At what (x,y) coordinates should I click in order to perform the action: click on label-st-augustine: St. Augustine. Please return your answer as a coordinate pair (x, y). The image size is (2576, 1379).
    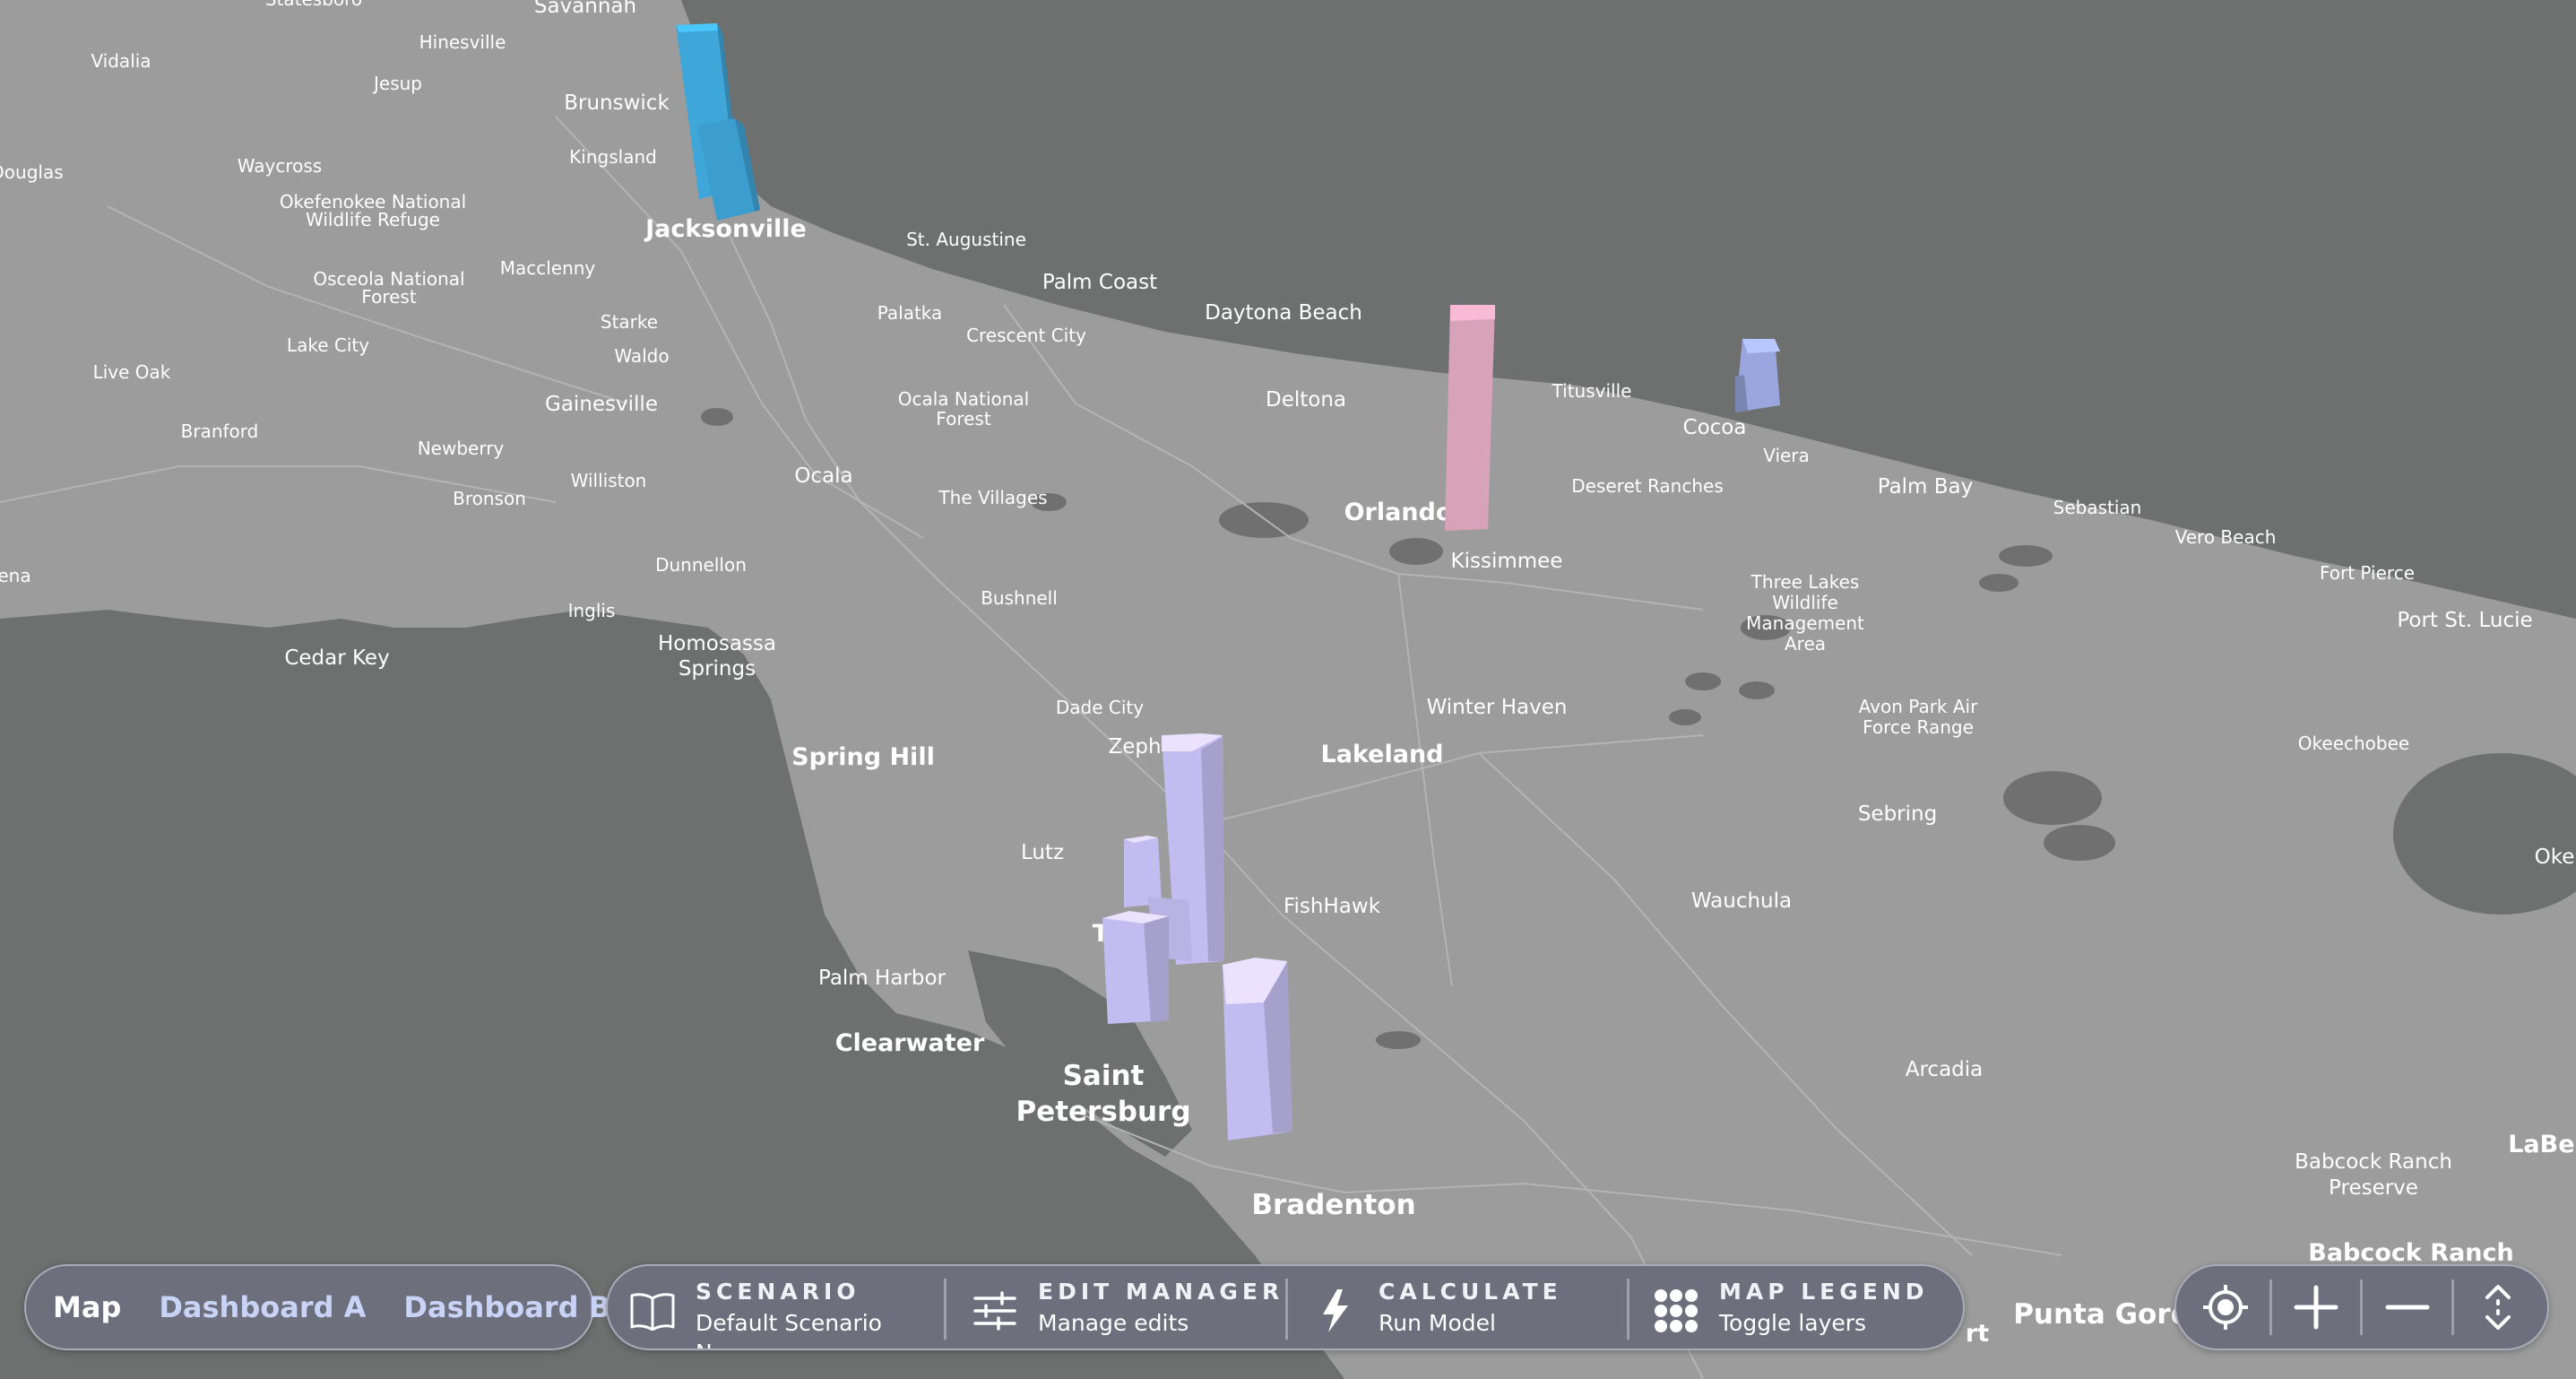
    Looking at the image, I should click on (966, 240).